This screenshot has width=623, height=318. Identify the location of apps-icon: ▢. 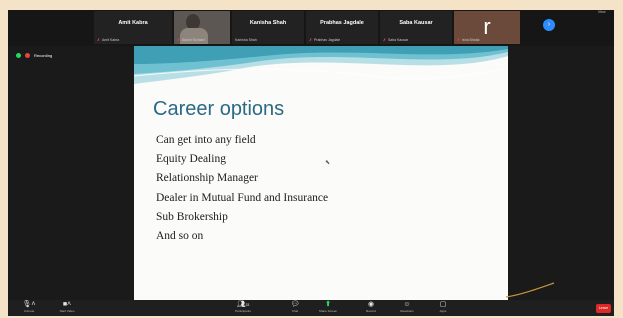
(443, 304).